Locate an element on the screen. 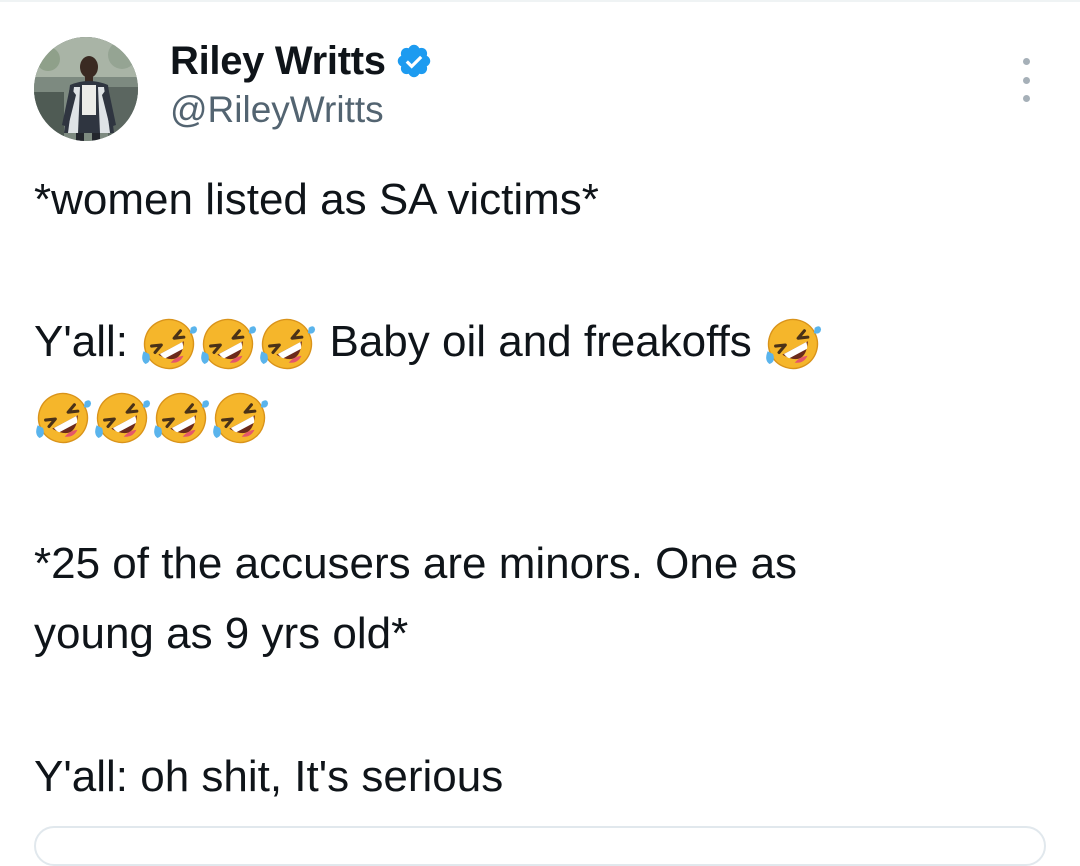 The width and height of the screenshot is (1080, 866). author-name-row: Riley Writts is located at coordinates (301, 61).